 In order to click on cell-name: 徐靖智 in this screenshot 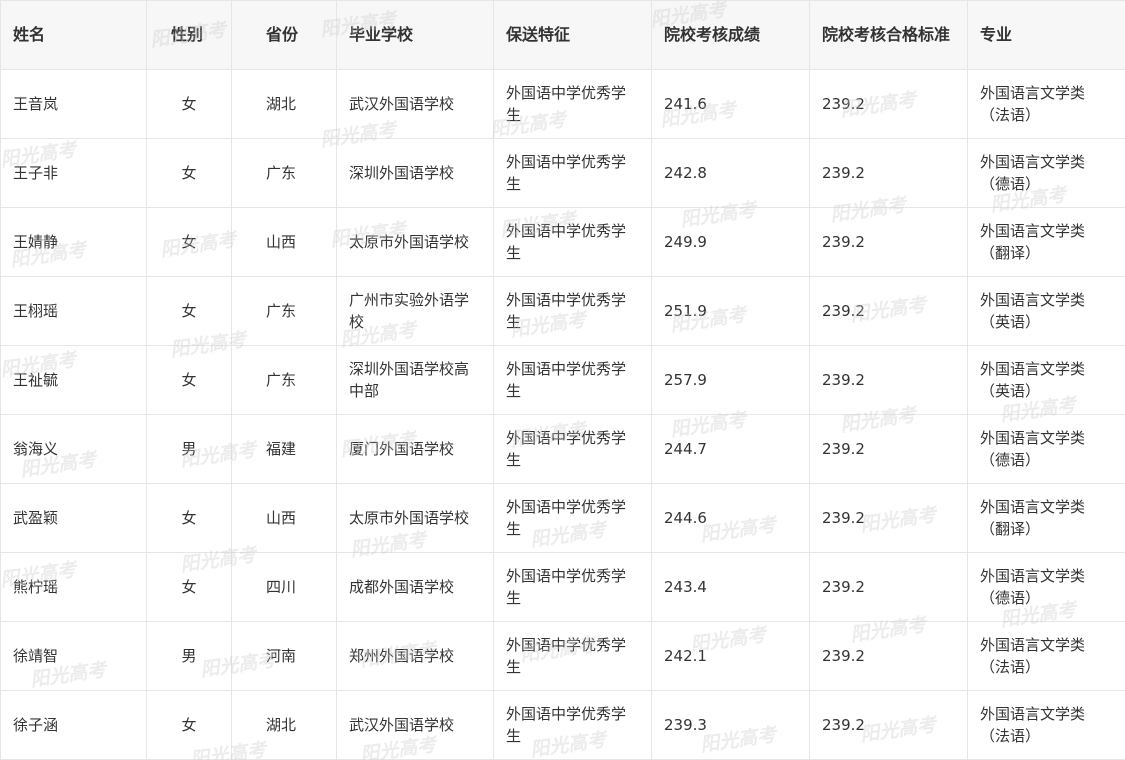, I will do `click(73, 656)`.